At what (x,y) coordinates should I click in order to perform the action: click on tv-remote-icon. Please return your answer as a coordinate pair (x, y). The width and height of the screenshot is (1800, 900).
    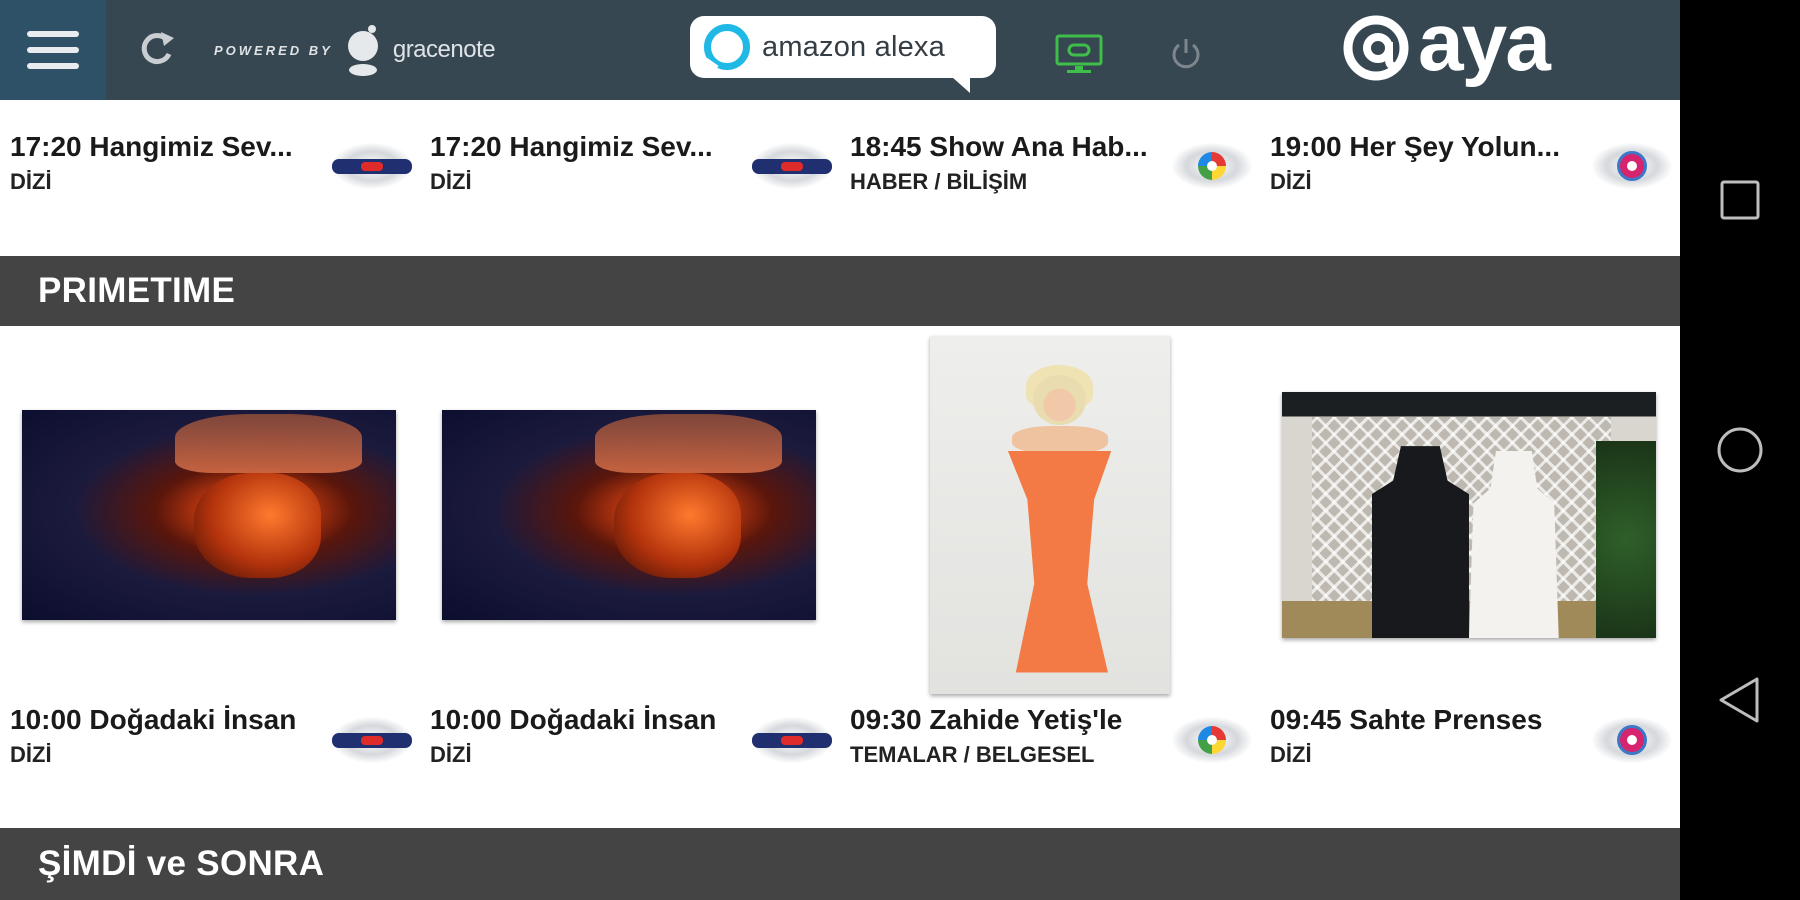
    Looking at the image, I should click on (1079, 54).